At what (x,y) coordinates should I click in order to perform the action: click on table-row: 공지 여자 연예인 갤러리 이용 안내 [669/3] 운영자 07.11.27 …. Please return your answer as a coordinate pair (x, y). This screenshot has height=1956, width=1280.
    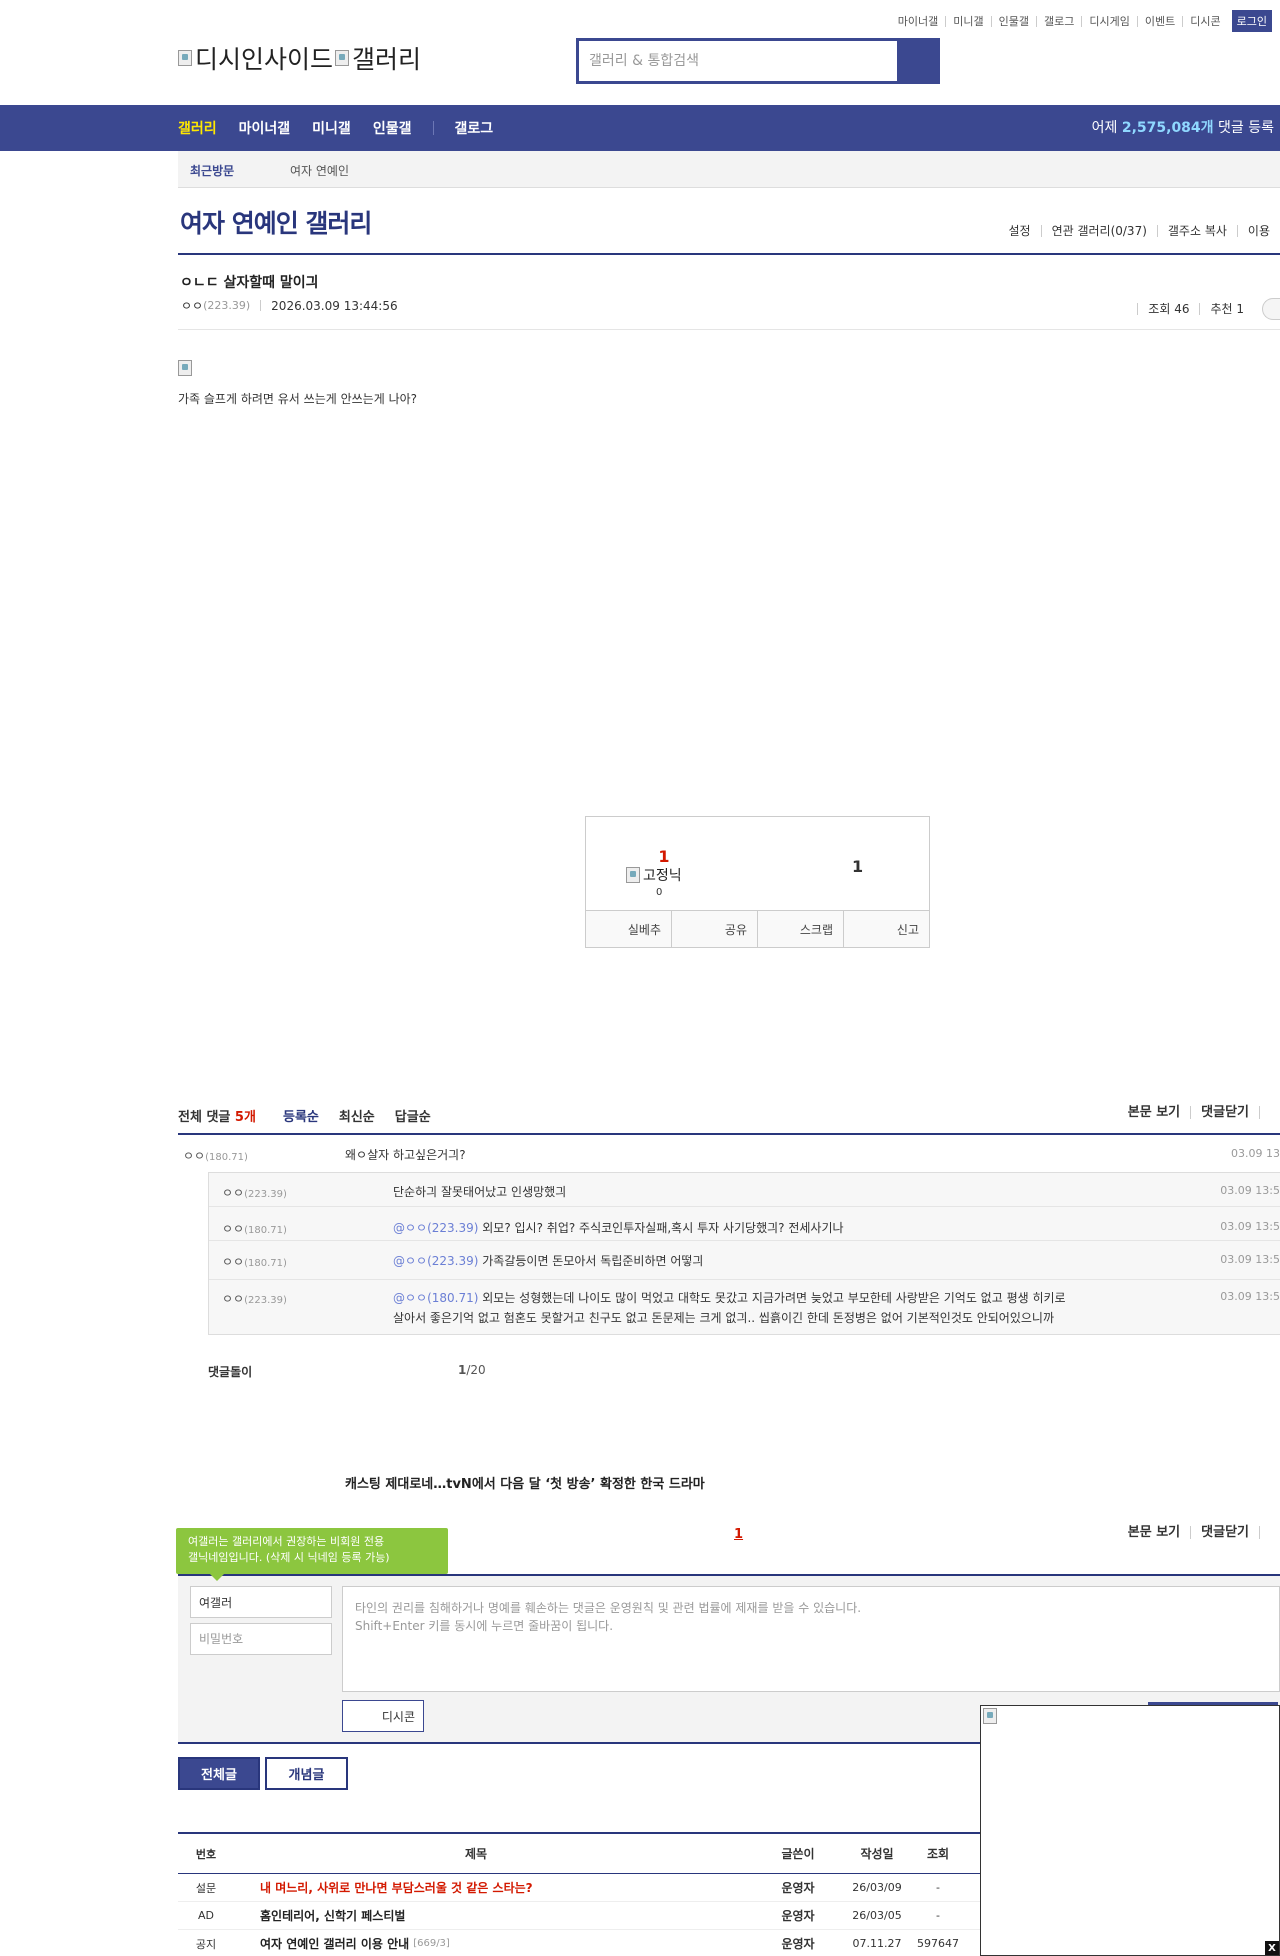
    Looking at the image, I should click on (579, 1943).